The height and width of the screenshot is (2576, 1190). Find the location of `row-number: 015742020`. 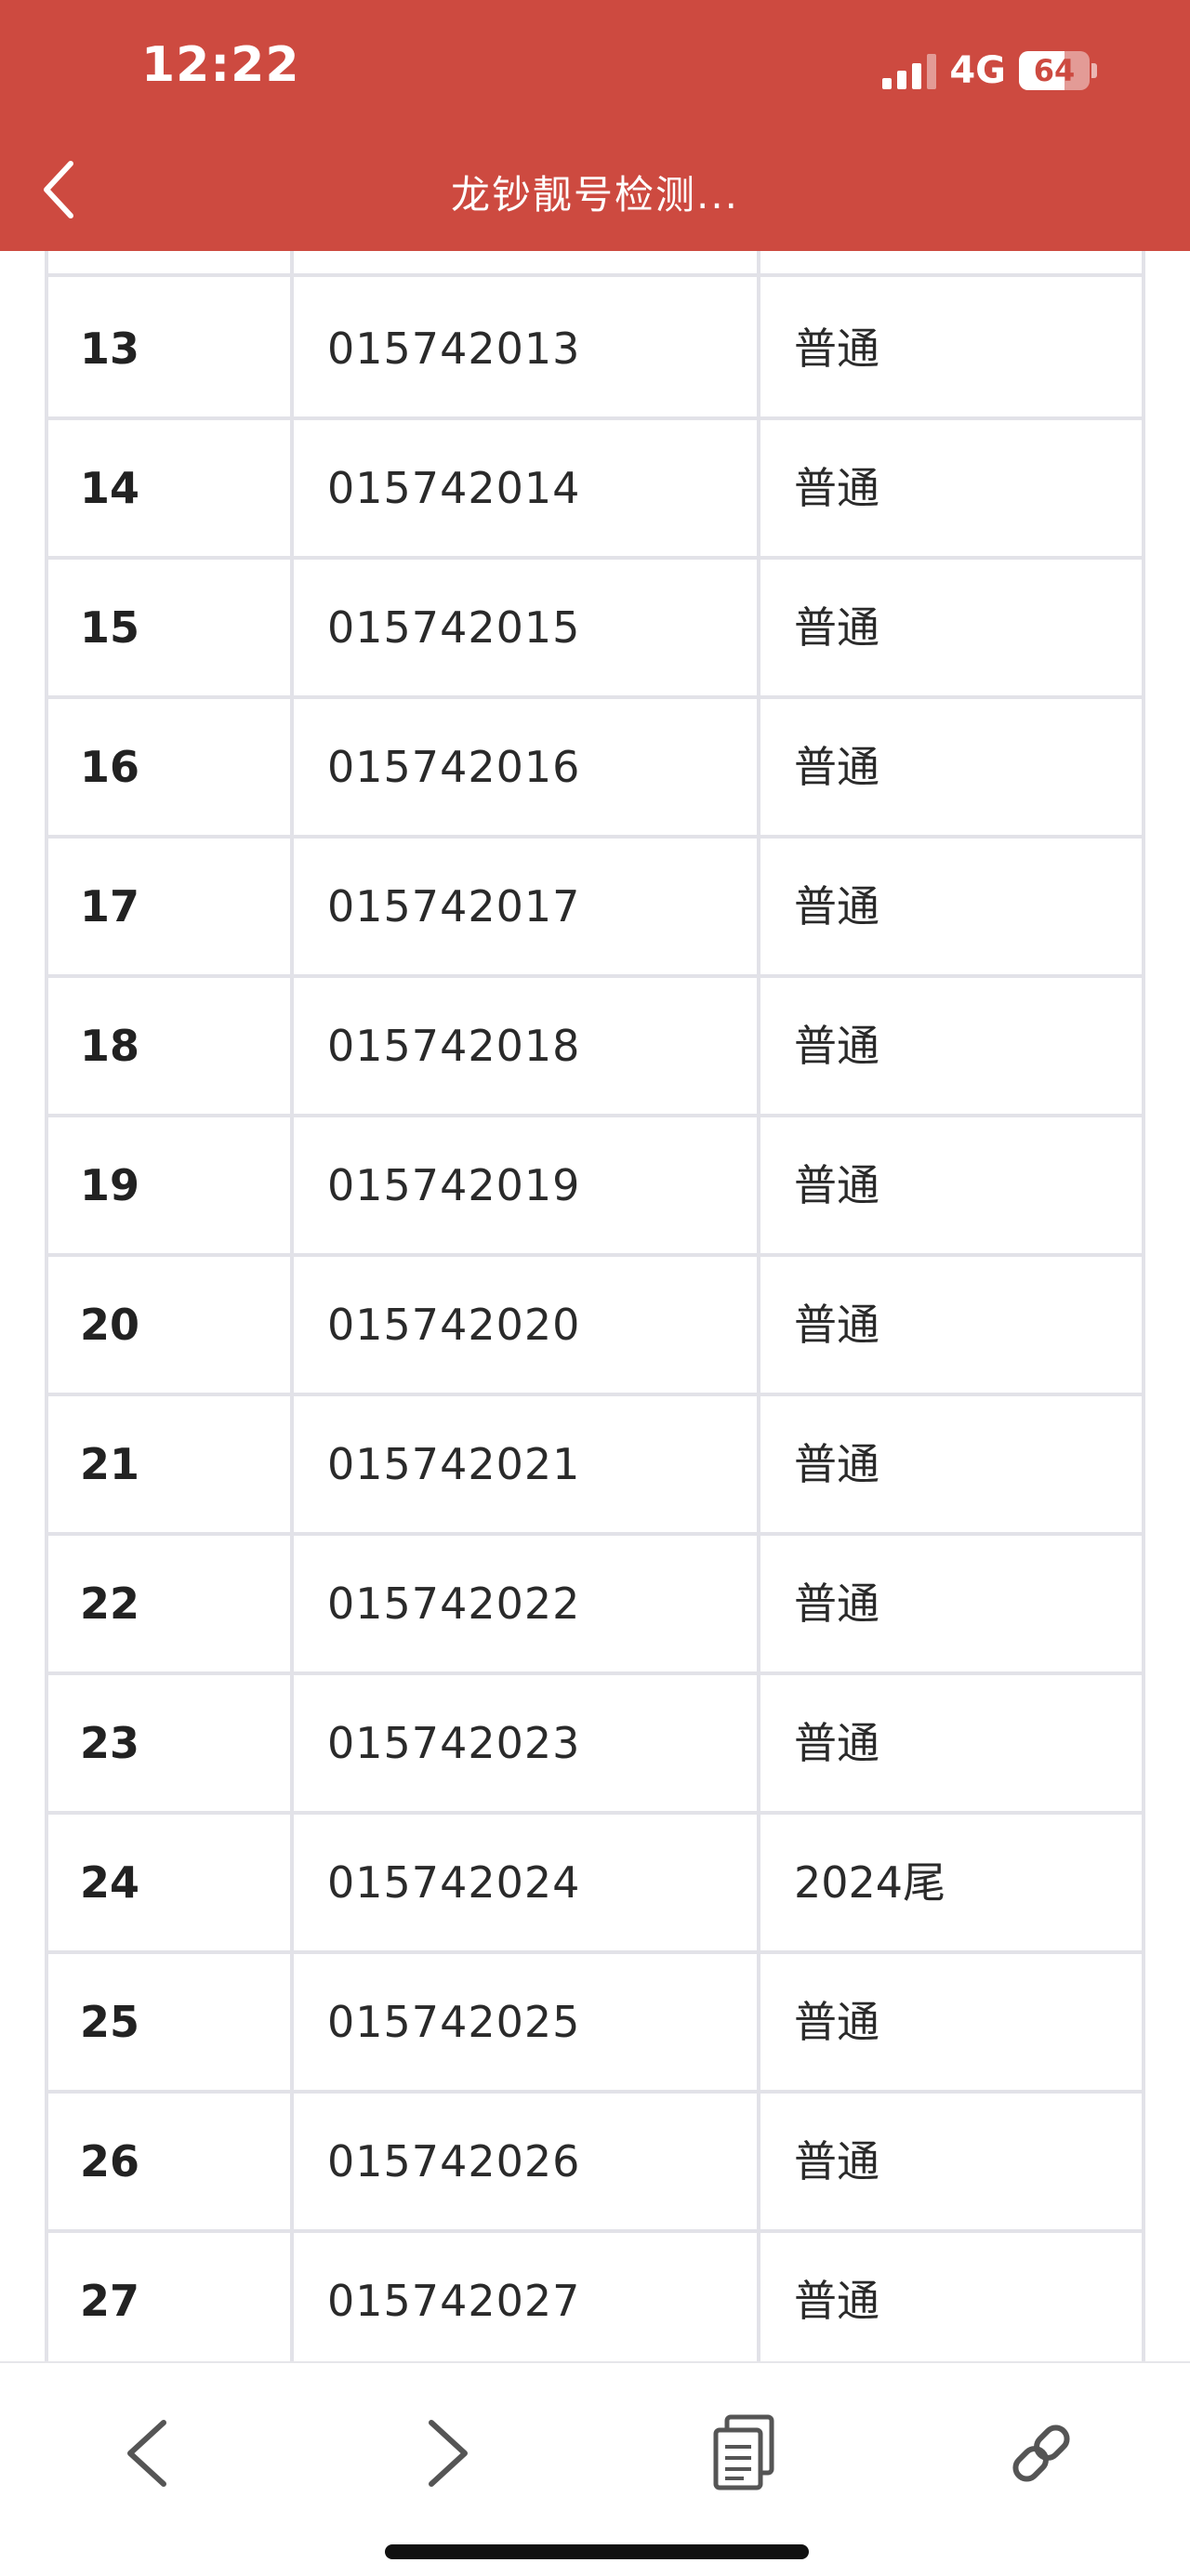

row-number: 015742020 is located at coordinates (454, 1325).